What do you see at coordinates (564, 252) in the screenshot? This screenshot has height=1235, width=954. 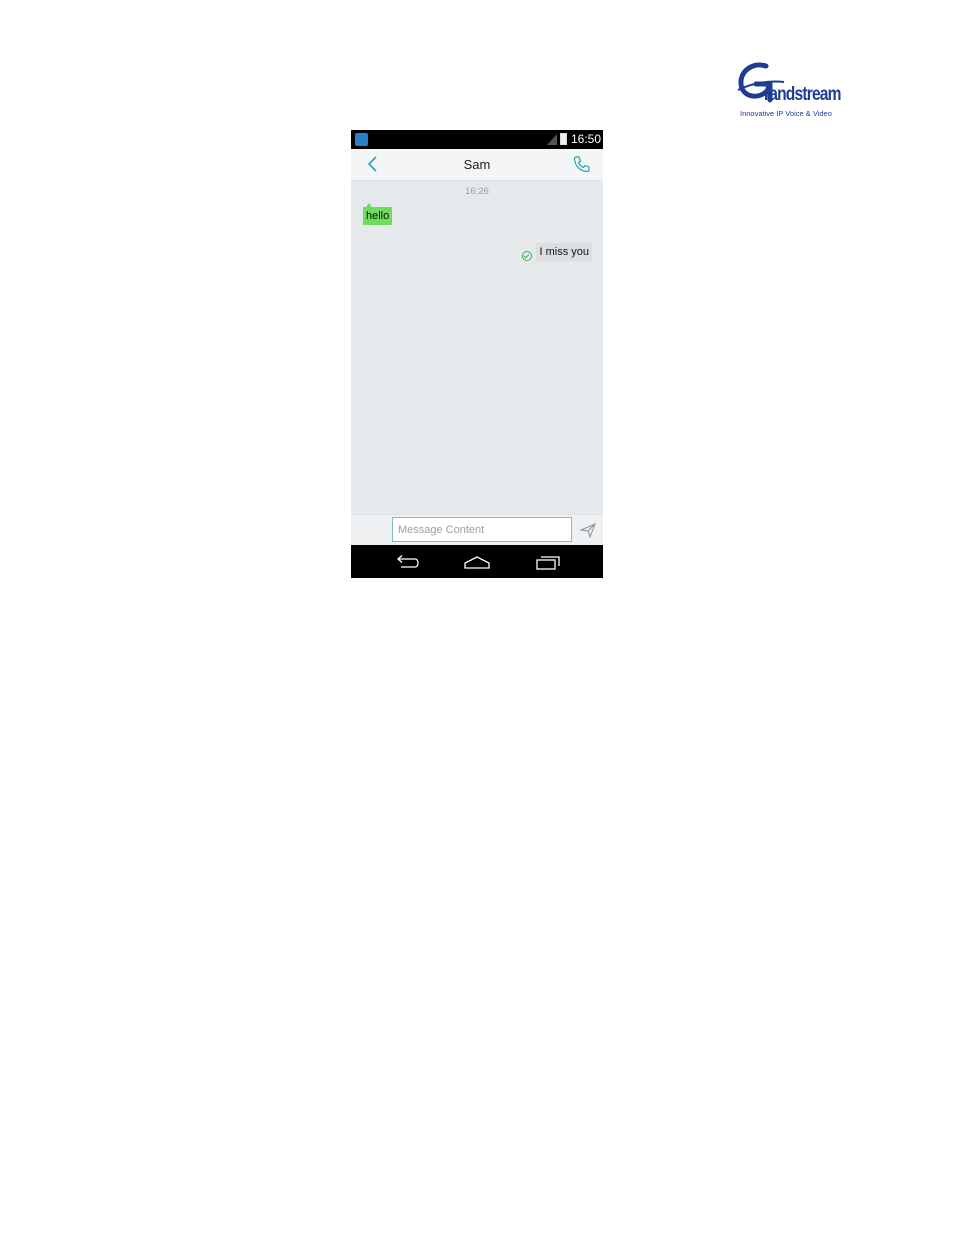 I see `outgoing-message-bubble: I miss you` at bounding box center [564, 252].